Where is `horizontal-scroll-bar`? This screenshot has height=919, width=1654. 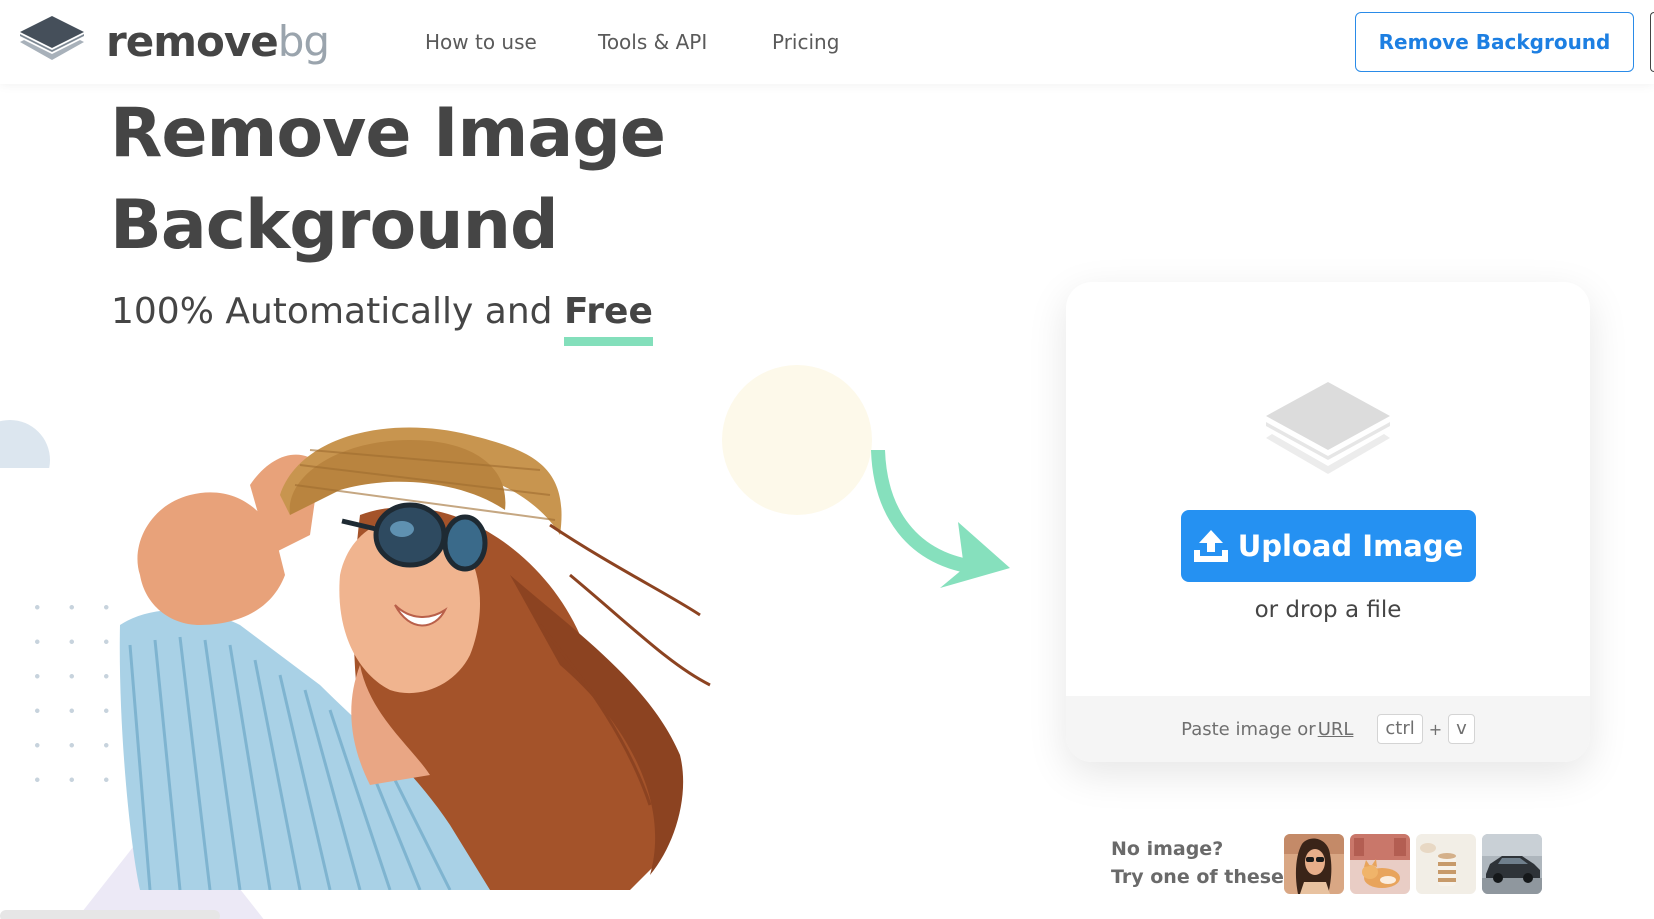 horizontal-scroll-bar is located at coordinates (110, 914).